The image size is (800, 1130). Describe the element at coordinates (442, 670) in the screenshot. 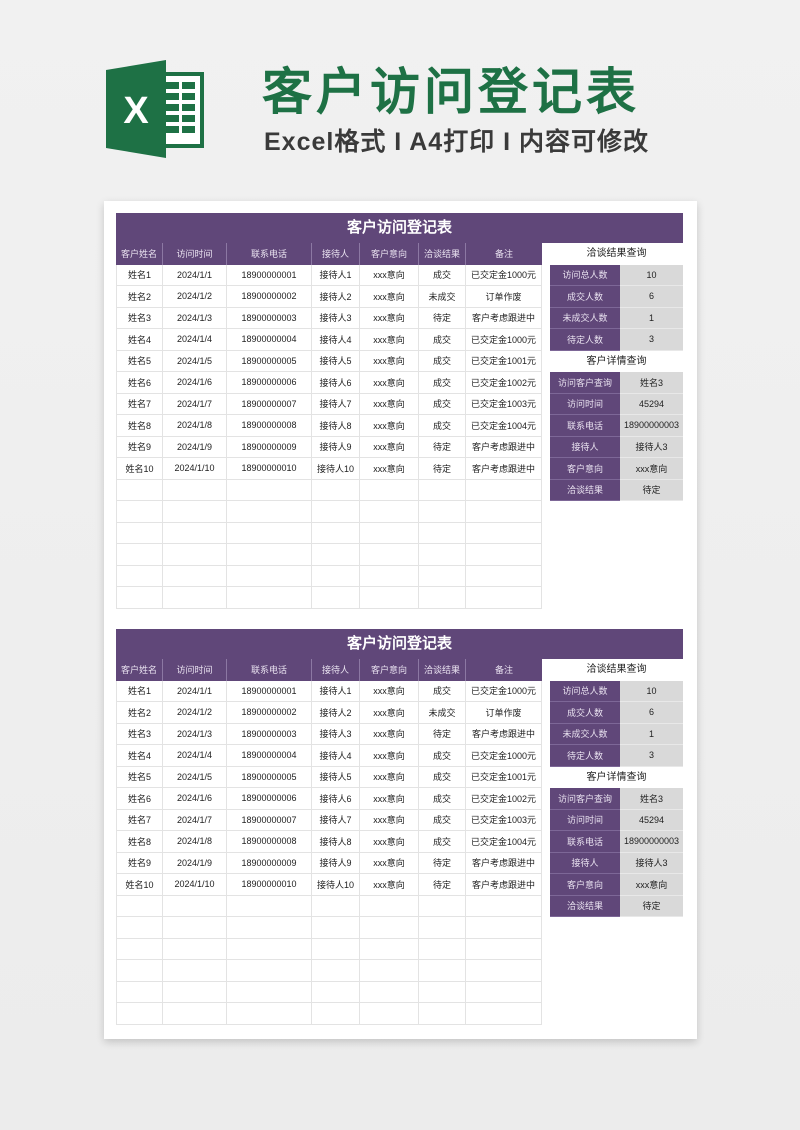

I see `column-header: 洽谈结果` at that location.